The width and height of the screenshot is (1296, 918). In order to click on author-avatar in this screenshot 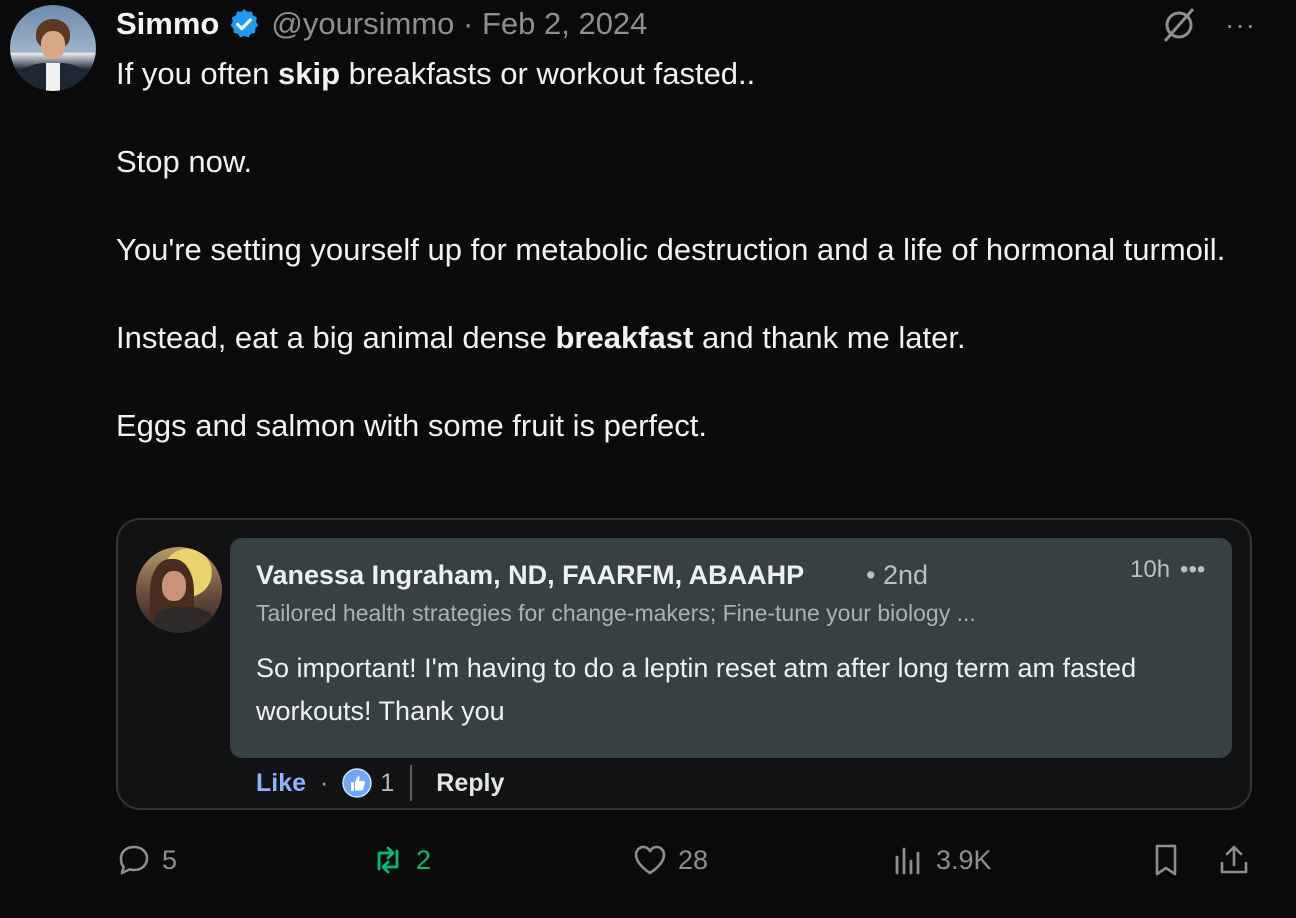, I will do `click(53, 48)`.